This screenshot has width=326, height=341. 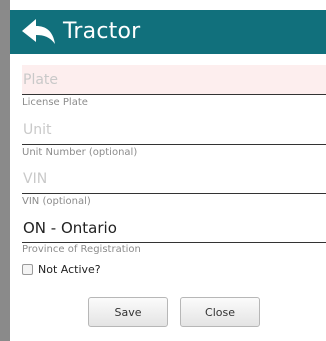 What do you see at coordinates (55, 102) in the screenshot?
I see `license-plate-label: License Plate` at bounding box center [55, 102].